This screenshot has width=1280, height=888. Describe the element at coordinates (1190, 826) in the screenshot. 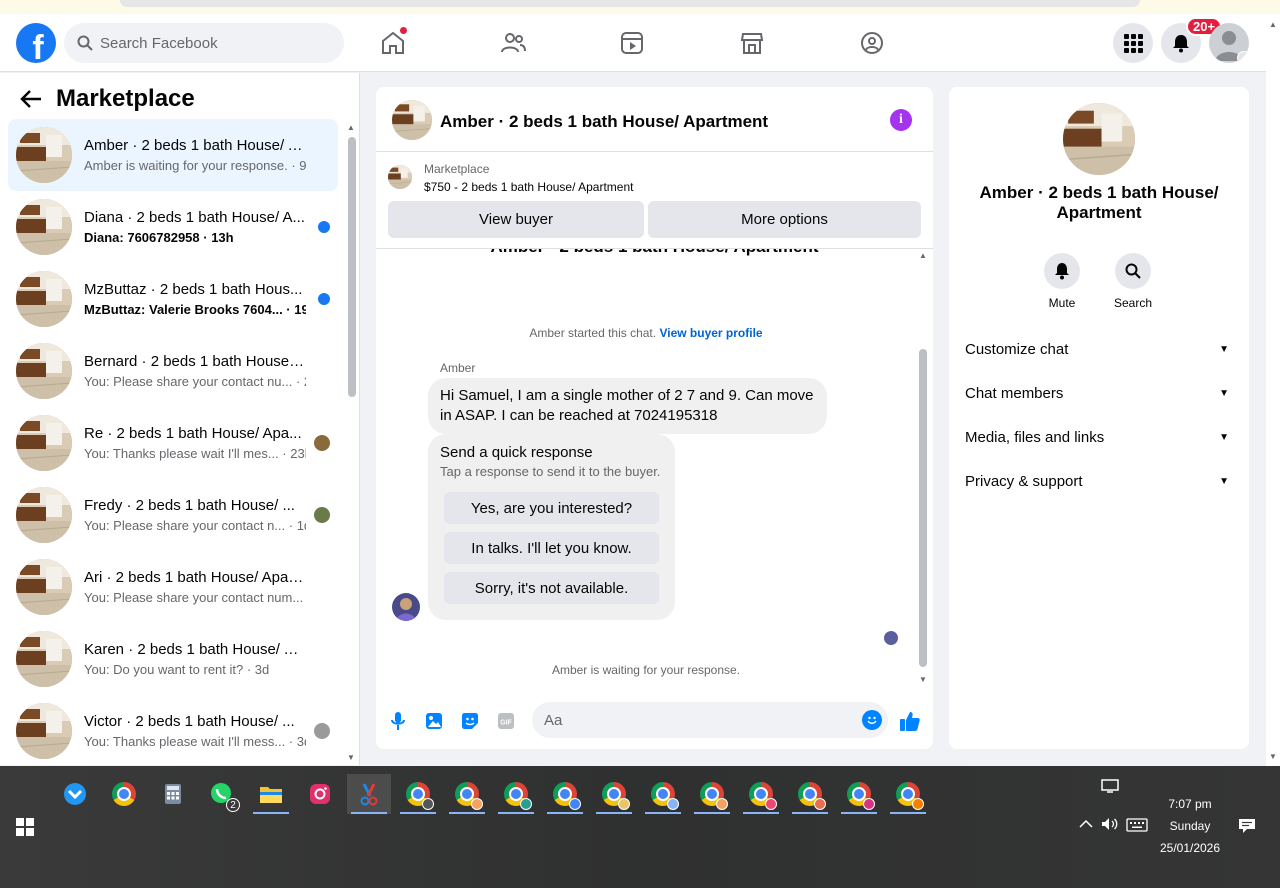

I see `clock-day: Sunday` at that location.